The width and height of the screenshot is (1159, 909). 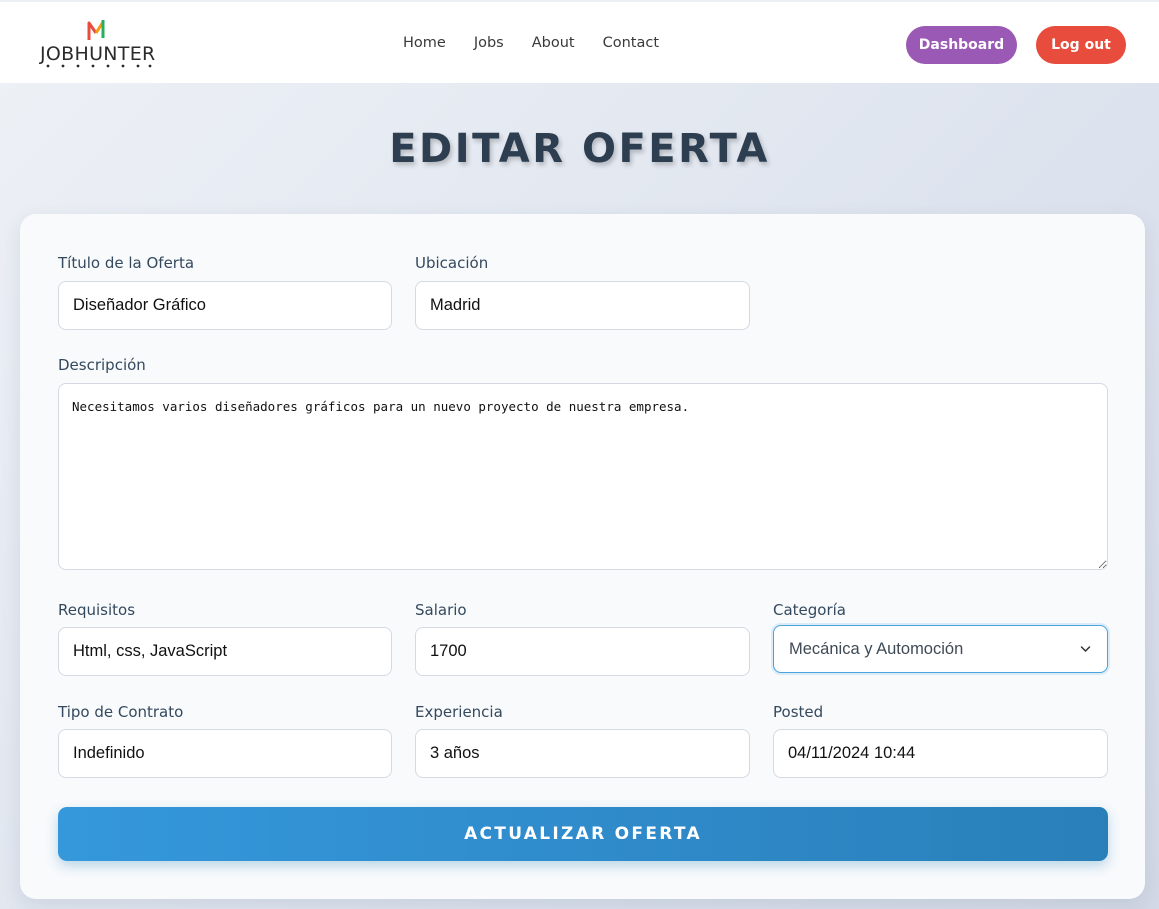 What do you see at coordinates (96, 30) in the screenshot?
I see `logo-mark-icon` at bounding box center [96, 30].